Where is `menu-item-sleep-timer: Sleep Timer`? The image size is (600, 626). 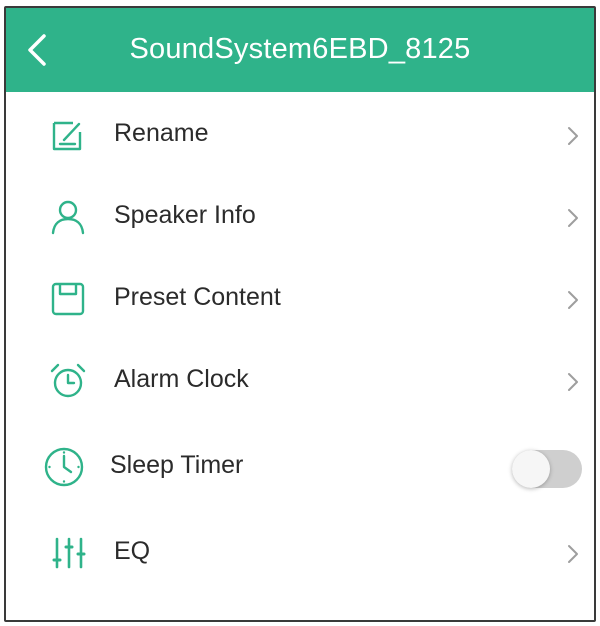 menu-item-sleep-timer: Sleep Timer is located at coordinates (300, 469).